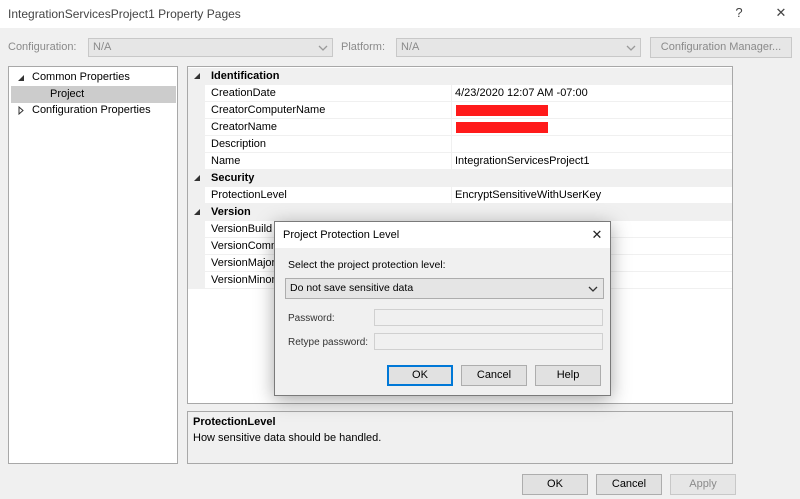 This screenshot has width=800, height=499. I want to click on property-row-creation-date: CreationDate 4/23/2020 12:07 AM -07:00, so click(460, 93).